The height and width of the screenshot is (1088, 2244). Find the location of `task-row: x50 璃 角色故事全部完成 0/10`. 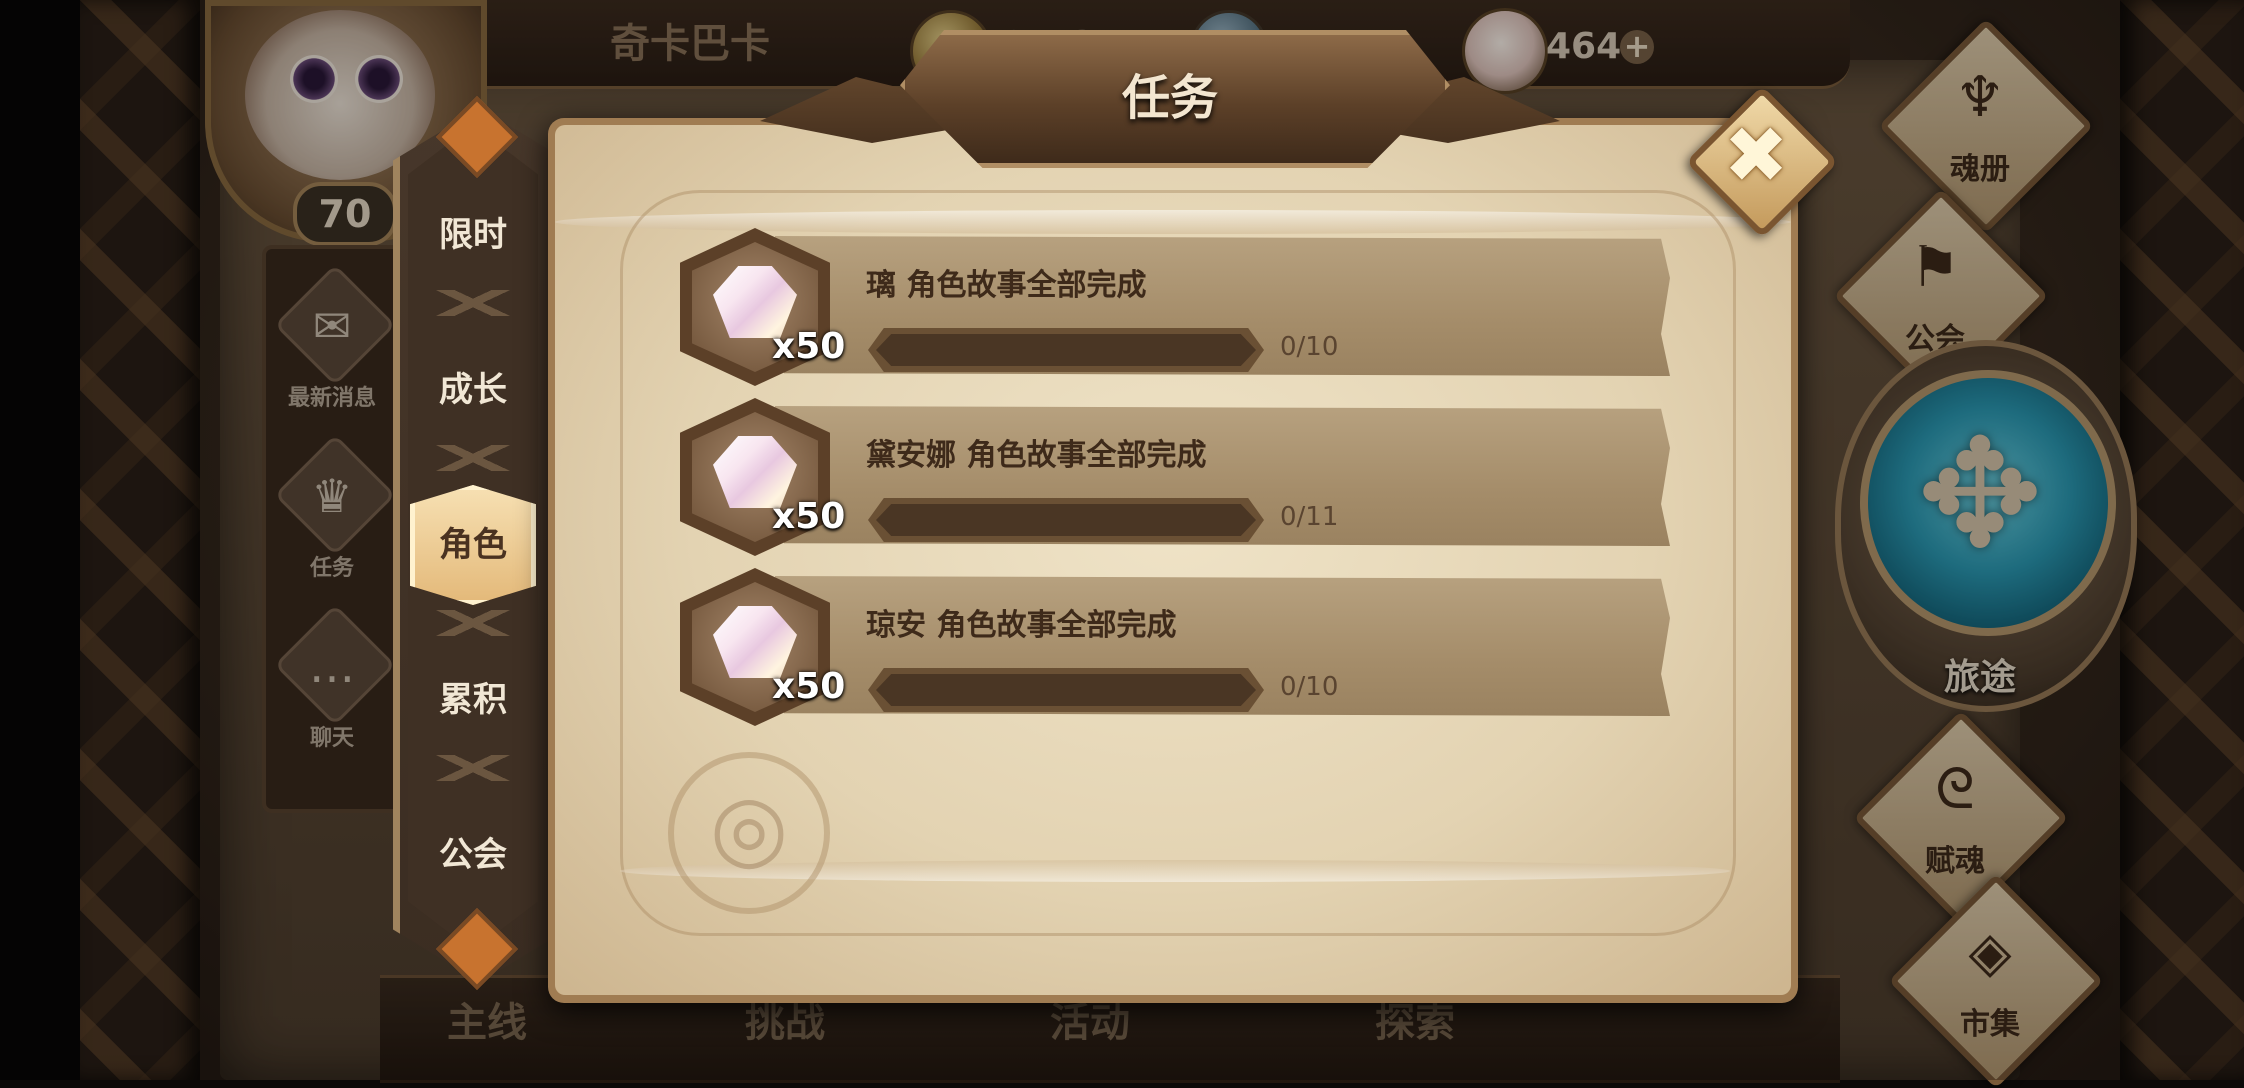

task-row: x50 璃 角色故事全部完成 0/10 is located at coordinates (1175, 307).